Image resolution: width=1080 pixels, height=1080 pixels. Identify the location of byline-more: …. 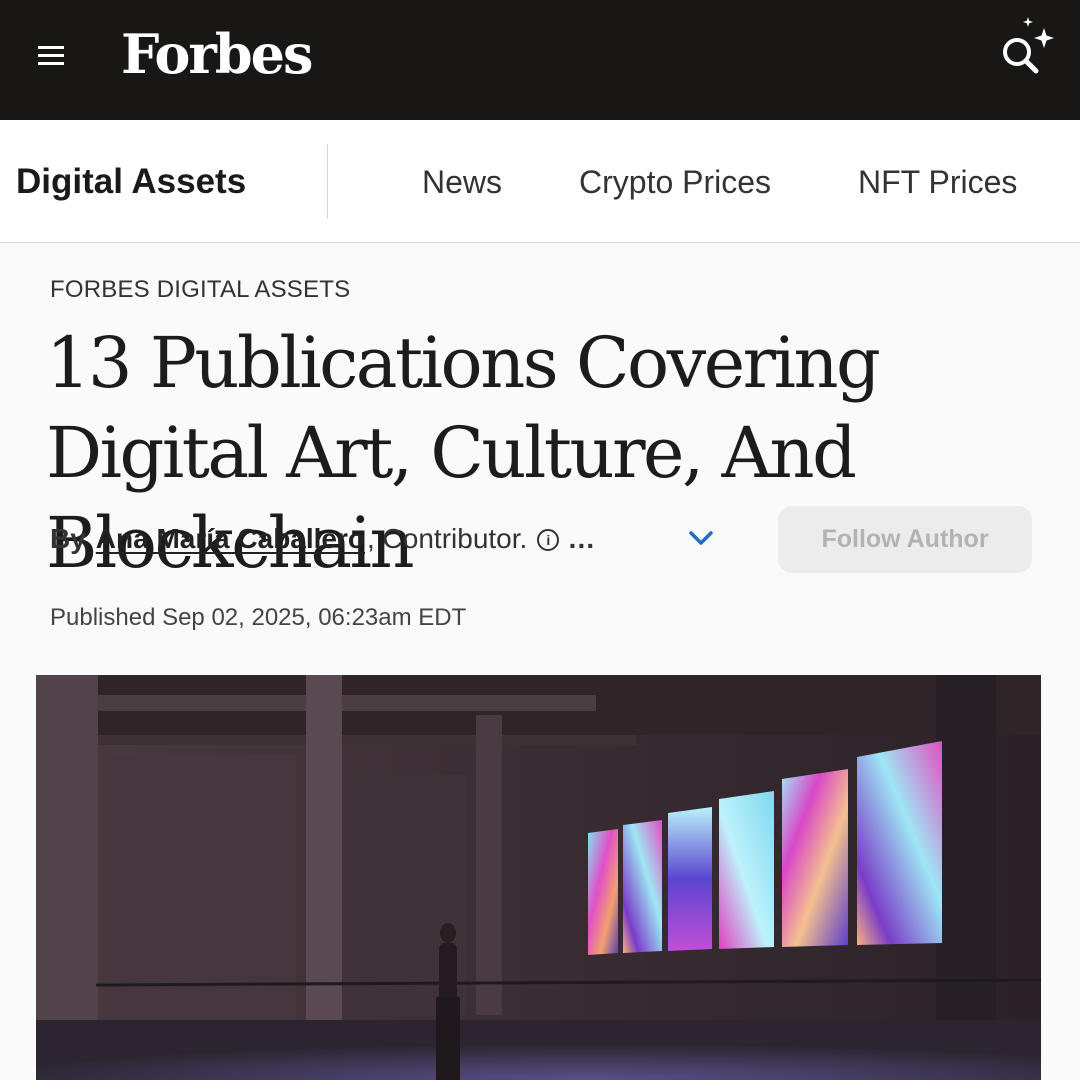
(581, 538).